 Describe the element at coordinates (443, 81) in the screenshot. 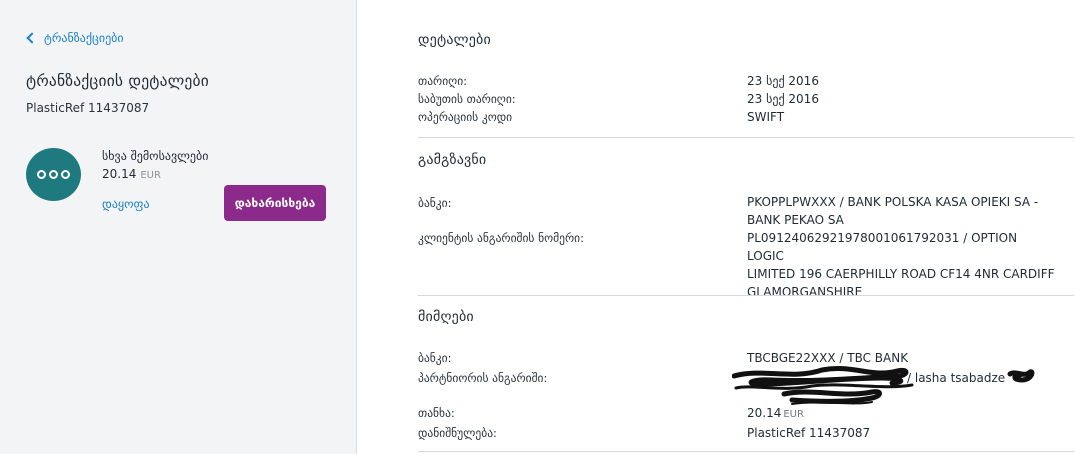

I see `date-label: თარიღი:` at that location.